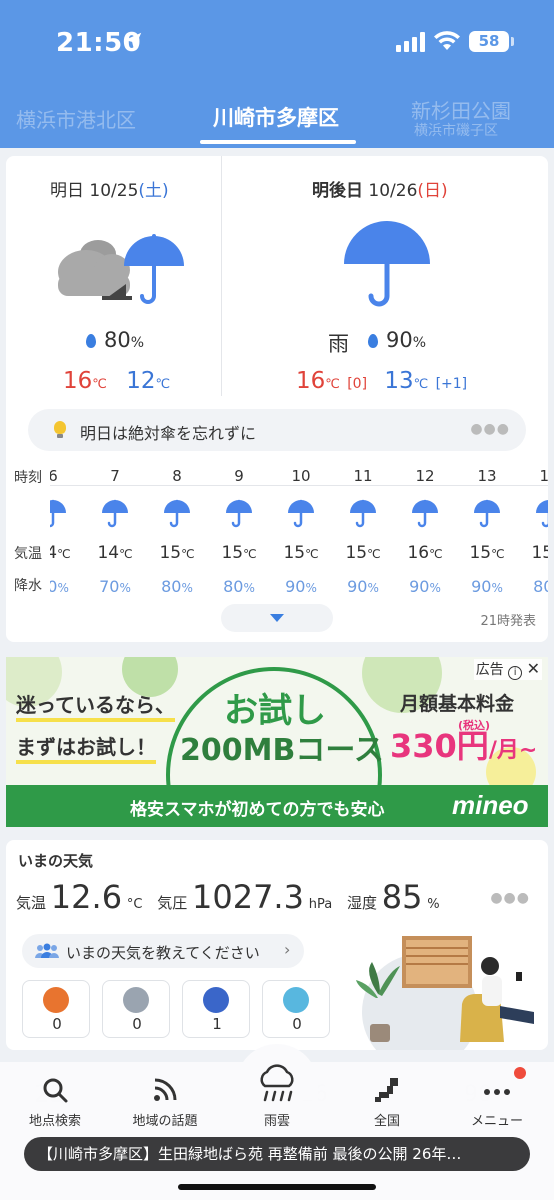  What do you see at coordinates (489, 670) in the screenshot?
I see `ad-label-text: 広告` at bounding box center [489, 670].